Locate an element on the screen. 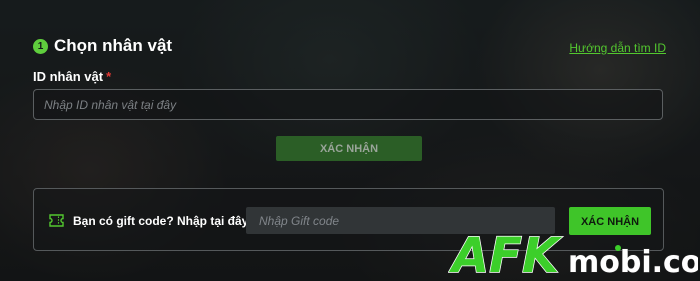 This screenshot has height=281, width=700. character-id-label-text: ID nhân vật is located at coordinates (68, 76).